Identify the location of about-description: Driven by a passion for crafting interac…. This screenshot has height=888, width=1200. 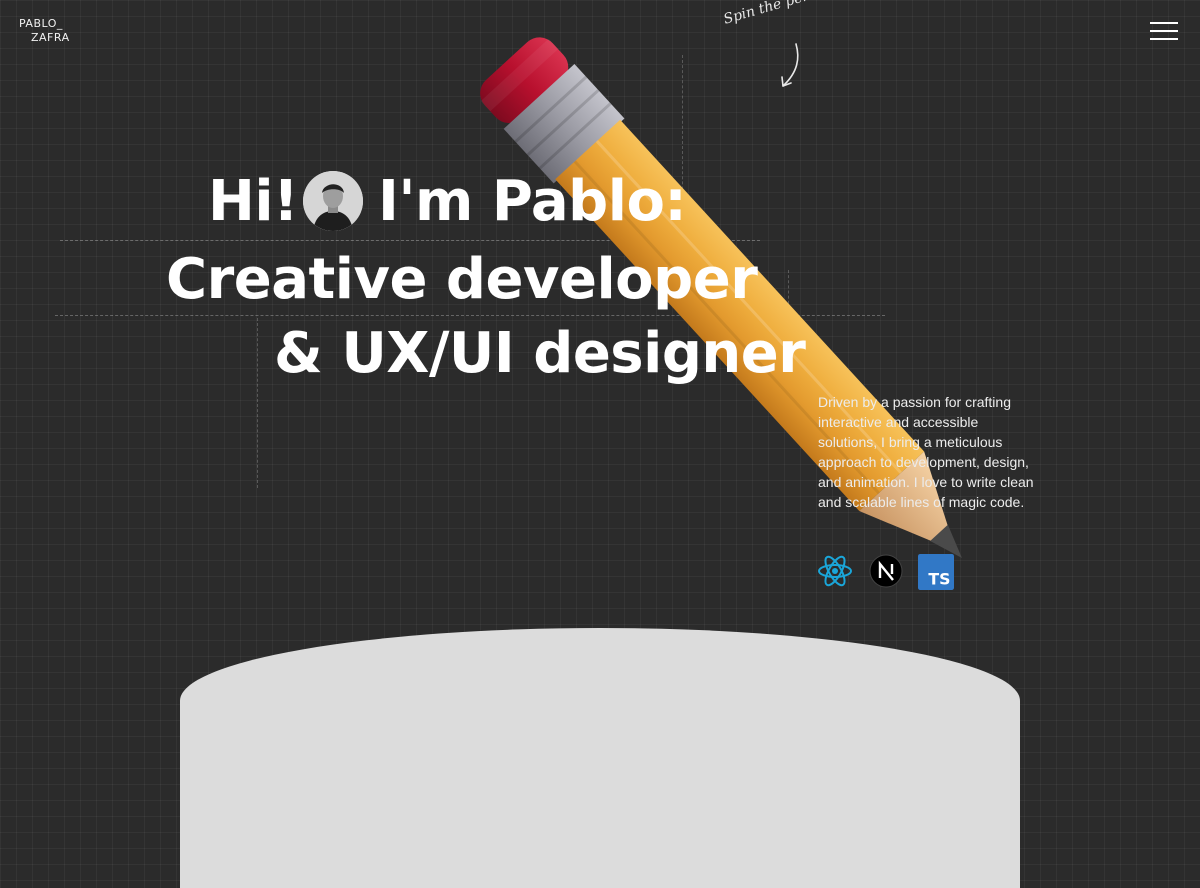
(926, 452).